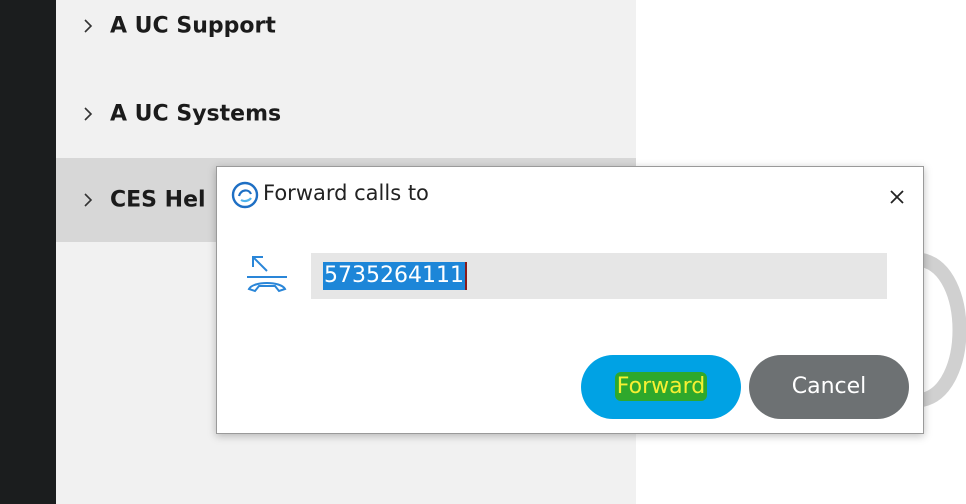  Describe the element at coordinates (394, 276) in the screenshot. I see `forward-number-value: 5735264111` at that location.